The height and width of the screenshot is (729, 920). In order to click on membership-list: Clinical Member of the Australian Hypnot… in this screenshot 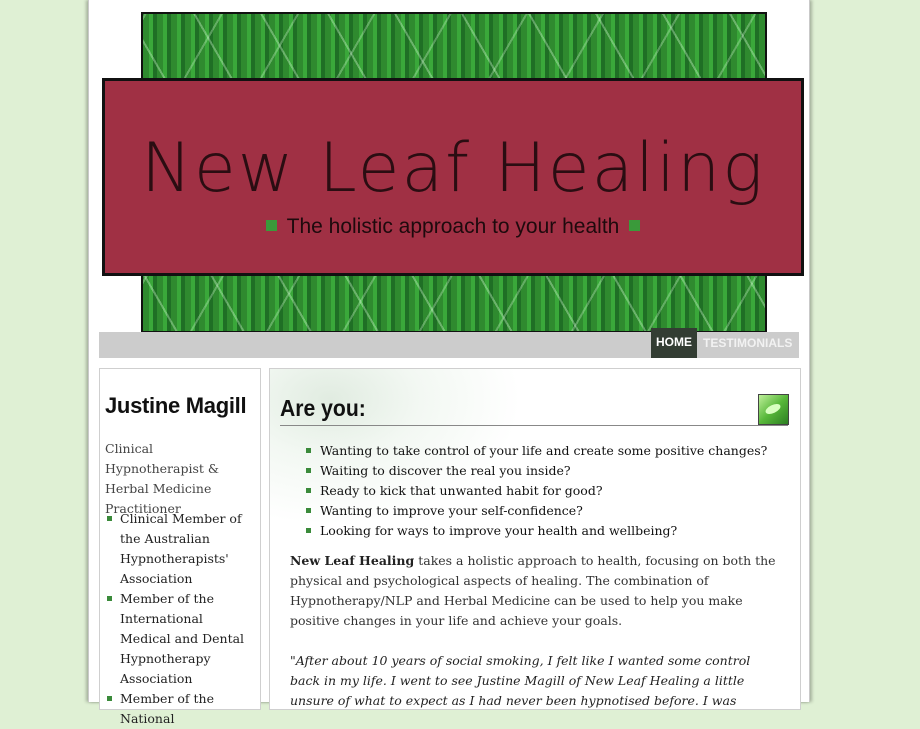, I will do `click(181, 619)`.